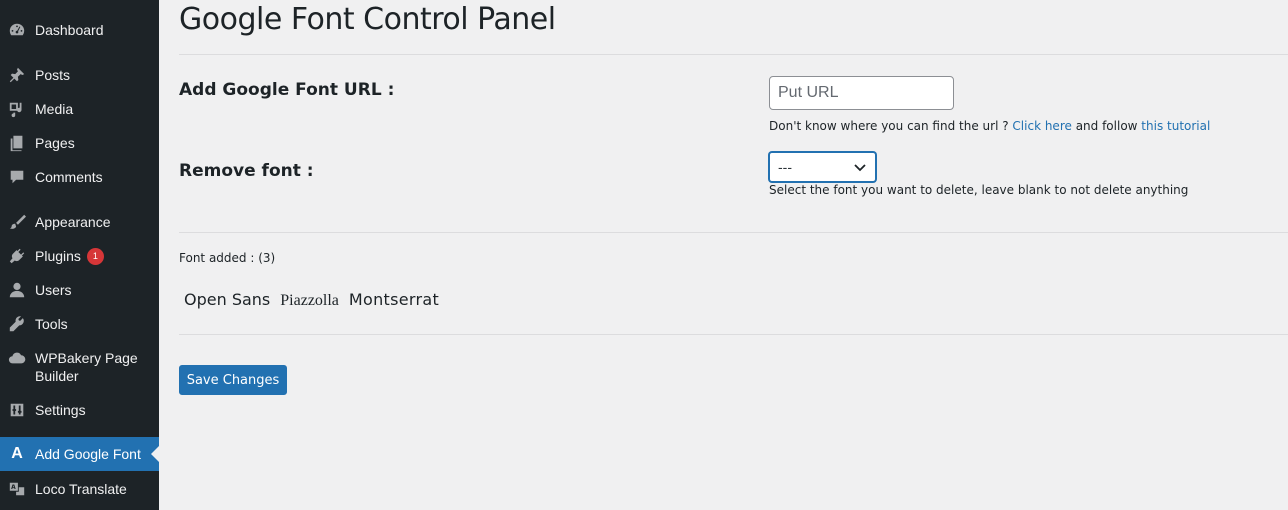 The image size is (1288, 510). Describe the element at coordinates (17, 143) in the screenshot. I see `pages-icon` at that location.